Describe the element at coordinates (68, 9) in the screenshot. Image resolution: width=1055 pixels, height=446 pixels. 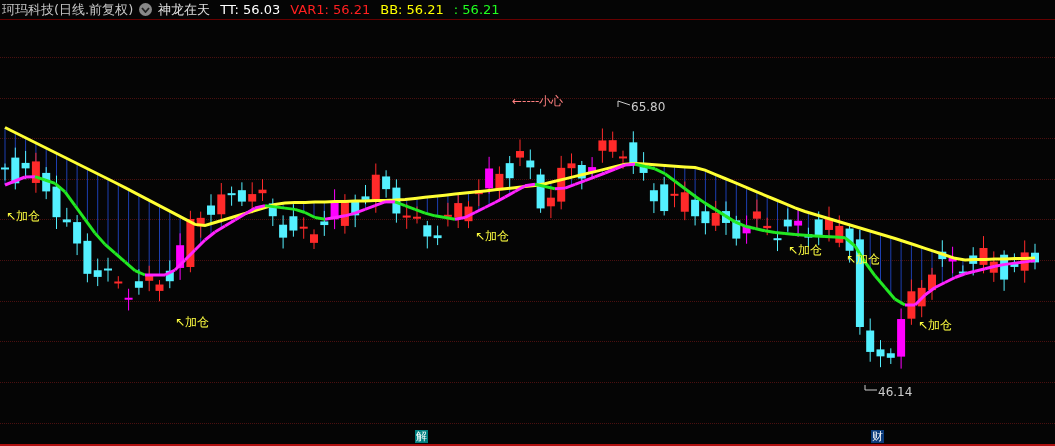
I see `stock-title: 珂玛科技(日线.前复权)` at that location.